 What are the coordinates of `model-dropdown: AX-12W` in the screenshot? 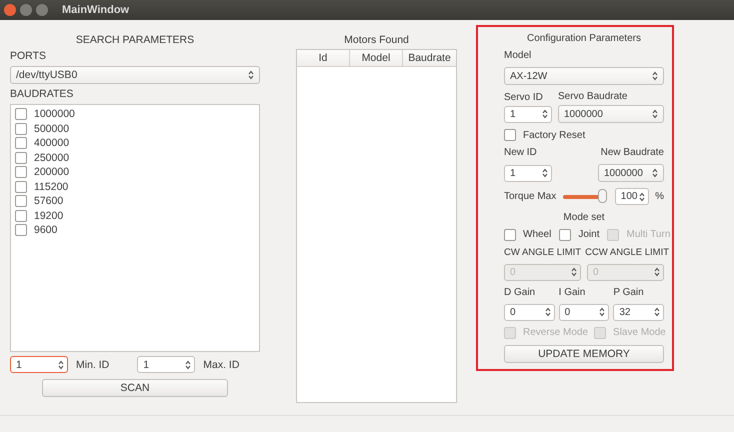 It's located at (584, 76).